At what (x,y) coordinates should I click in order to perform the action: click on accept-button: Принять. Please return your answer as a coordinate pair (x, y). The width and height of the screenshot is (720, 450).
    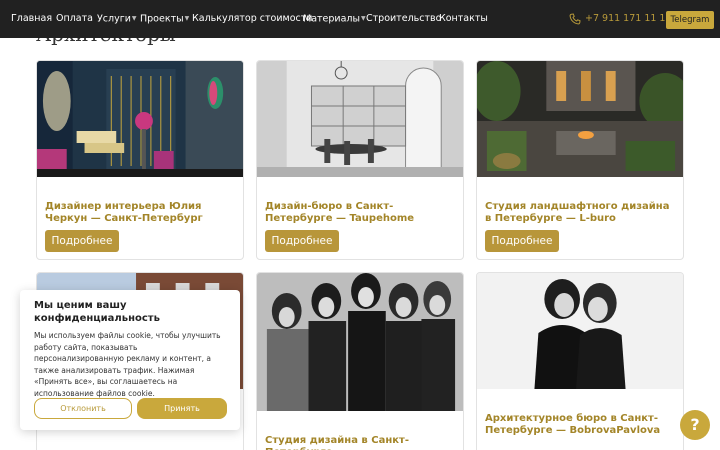
    Looking at the image, I should click on (182, 408).